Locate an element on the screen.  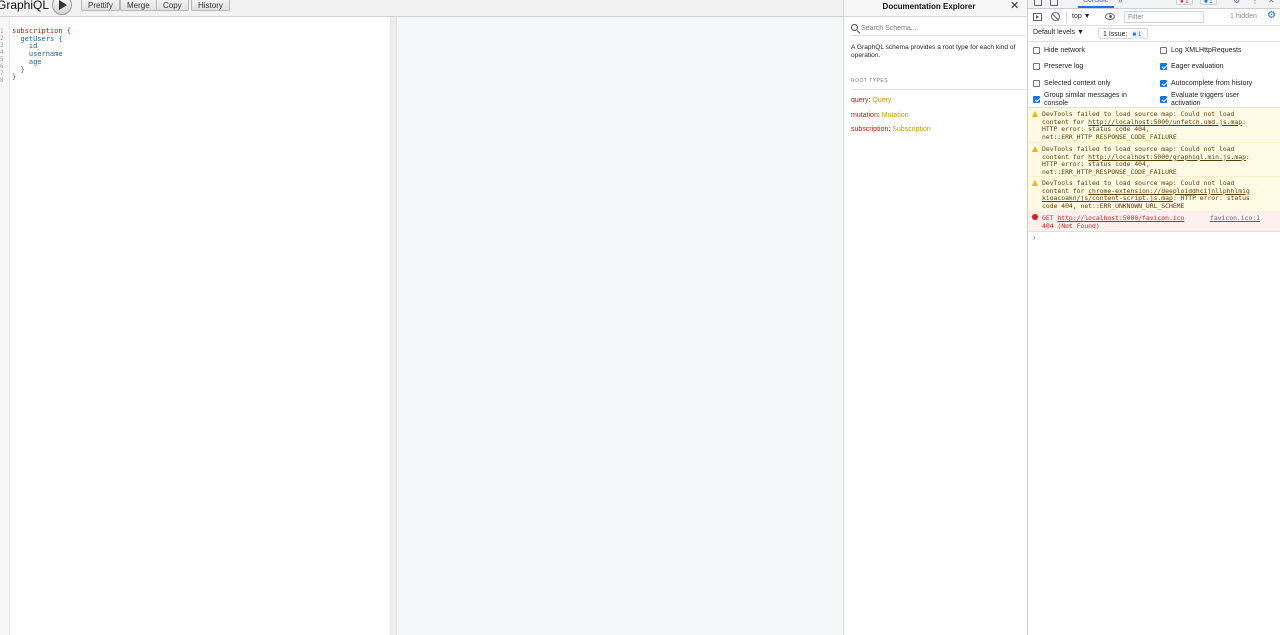
tab-console: Console is located at coordinates (1096, 4).